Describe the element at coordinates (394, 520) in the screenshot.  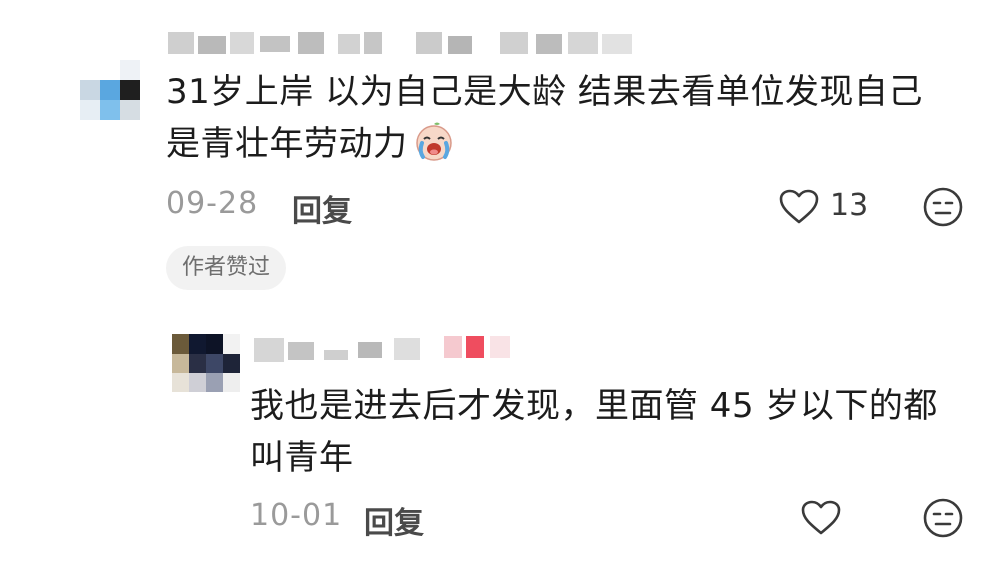
I see `reply-reply-button: 回复` at that location.